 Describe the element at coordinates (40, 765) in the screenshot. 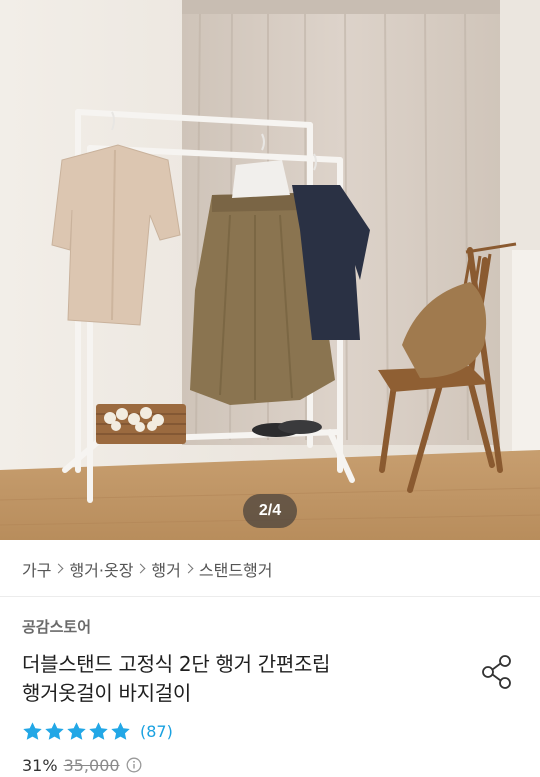

I see `discount-rate: 31%` at that location.